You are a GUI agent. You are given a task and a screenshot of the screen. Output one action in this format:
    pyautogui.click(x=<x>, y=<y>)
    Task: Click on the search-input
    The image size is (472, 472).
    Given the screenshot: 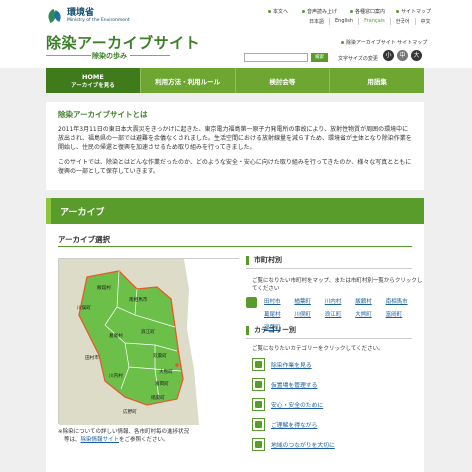 What is the action you would take?
    pyautogui.click(x=276, y=57)
    